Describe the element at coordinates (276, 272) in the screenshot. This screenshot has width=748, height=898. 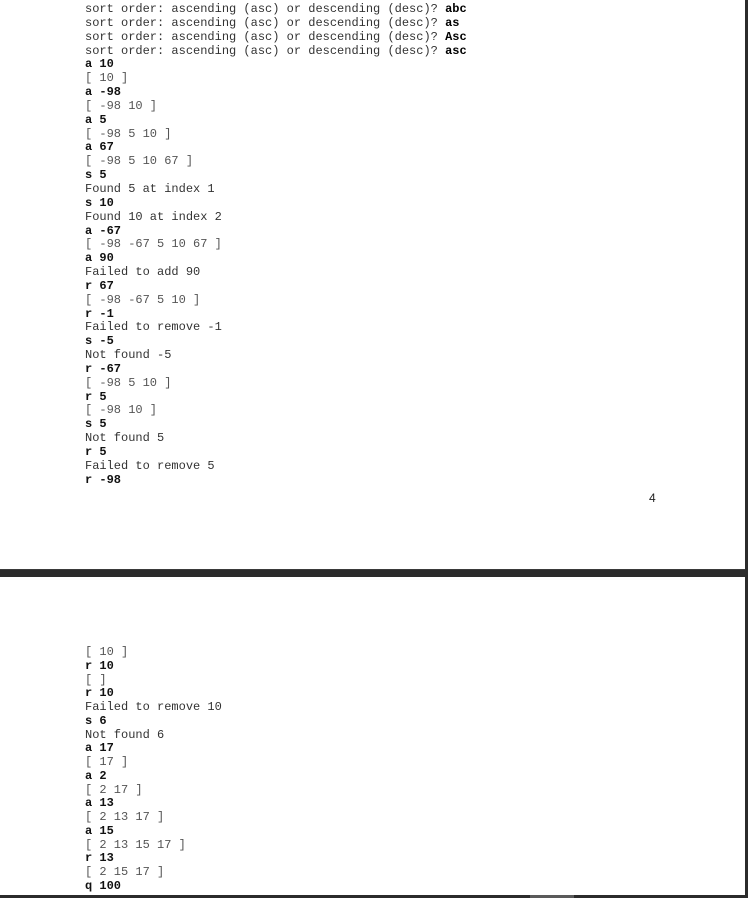
I see `message-line: Failed to add 90` at that location.